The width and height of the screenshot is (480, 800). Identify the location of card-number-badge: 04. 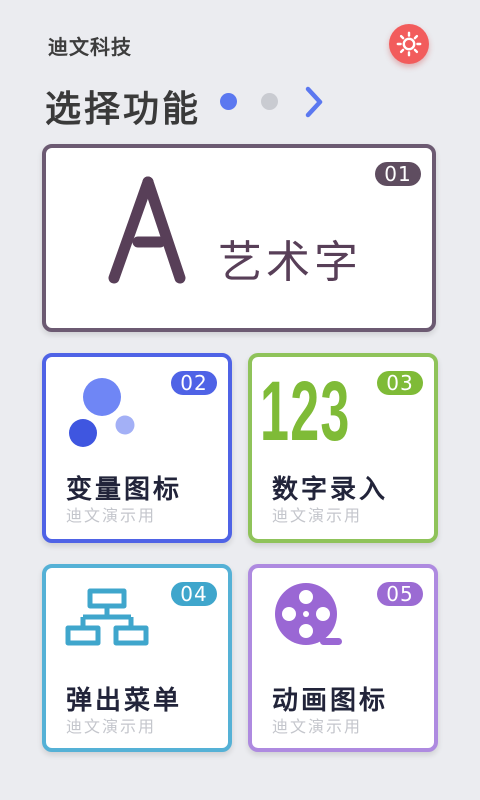
(194, 594).